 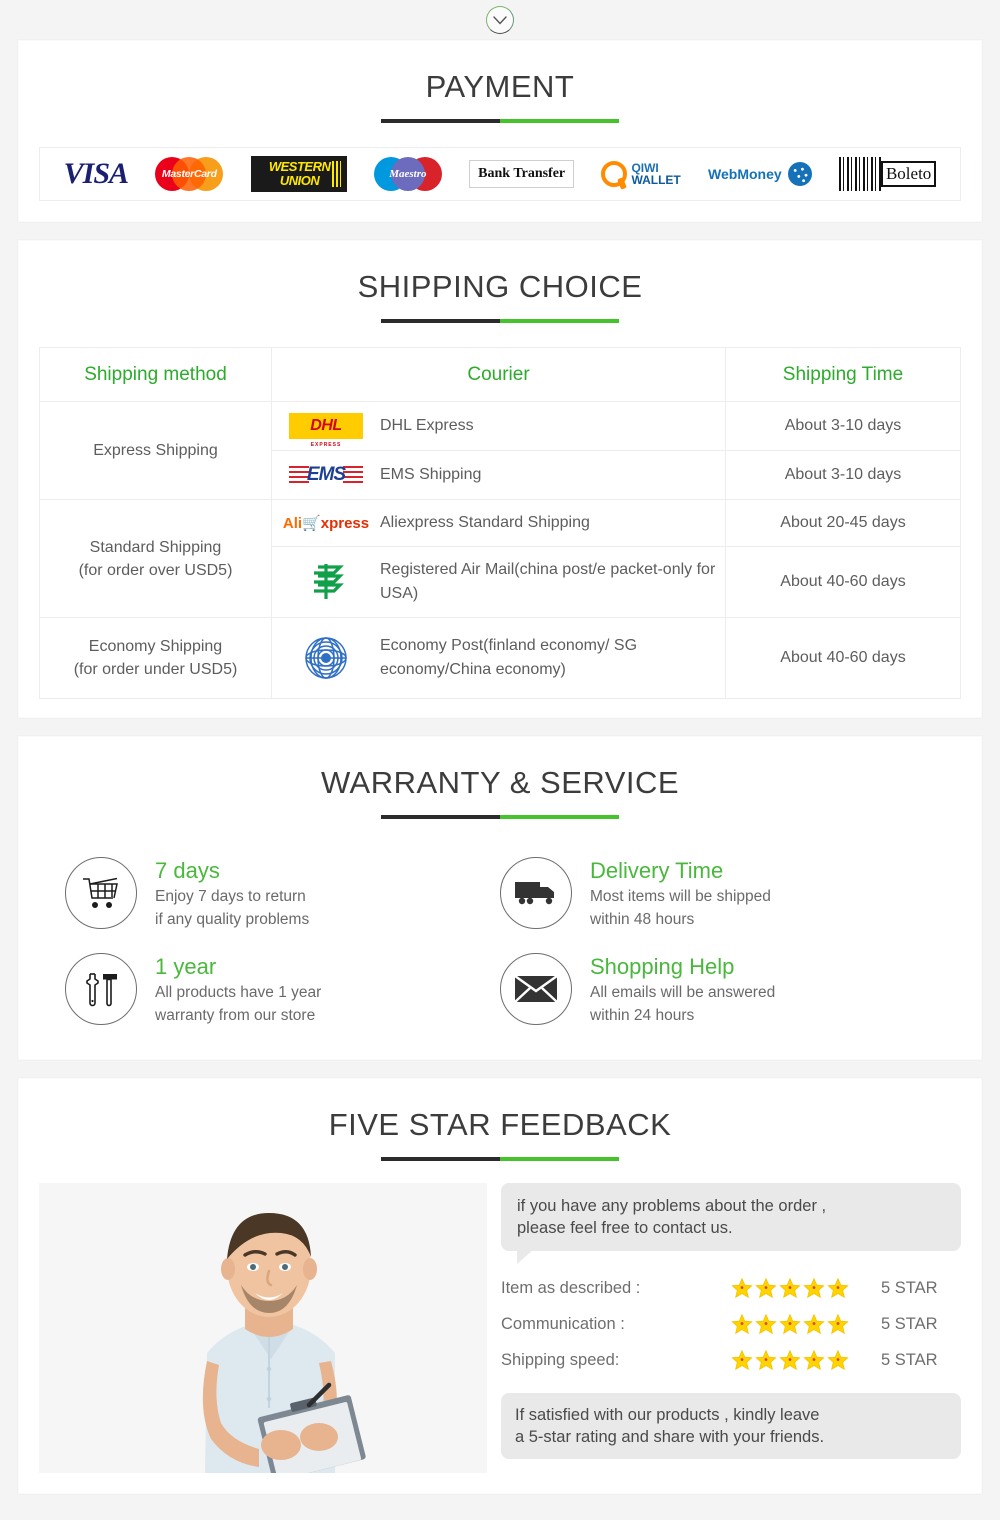 I want to click on rating-row-item-as-described: Item as described : 5 STAR, so click(x=731, y=1288).